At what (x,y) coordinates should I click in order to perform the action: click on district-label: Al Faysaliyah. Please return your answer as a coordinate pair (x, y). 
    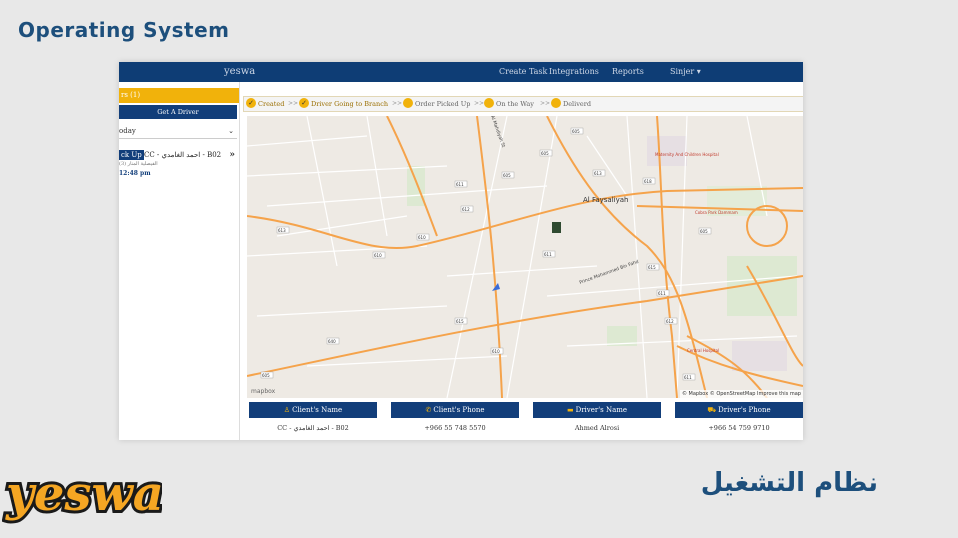
    Looking at the image, I should click on (605, 200).